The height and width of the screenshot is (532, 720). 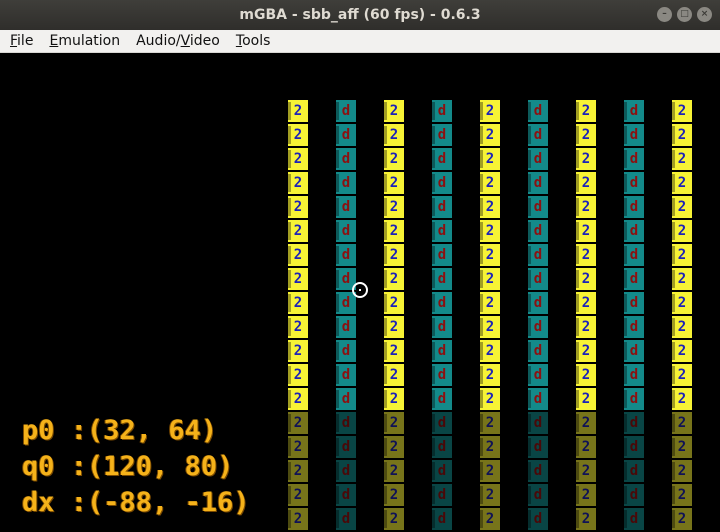 I want to click on q0-value: :(120, 80), so click(x=152, y=466).